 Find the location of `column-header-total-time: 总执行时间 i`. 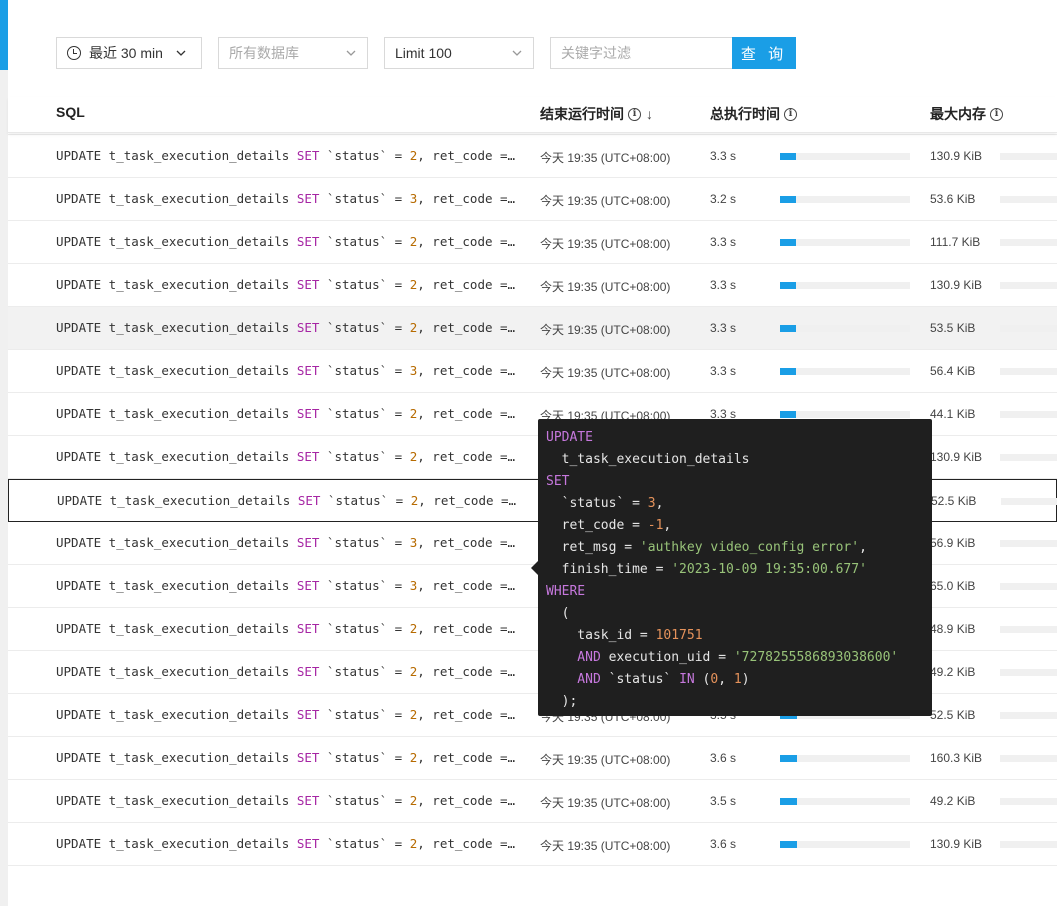

column-header-total-time: 总执行时间 i is located at coordinates (753, 114).